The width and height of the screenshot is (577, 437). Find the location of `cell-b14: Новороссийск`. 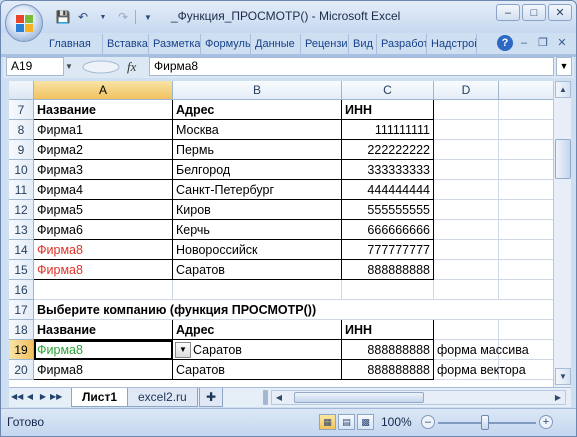

cell-b14: Новороссийск is located at coordinates (257, 250).